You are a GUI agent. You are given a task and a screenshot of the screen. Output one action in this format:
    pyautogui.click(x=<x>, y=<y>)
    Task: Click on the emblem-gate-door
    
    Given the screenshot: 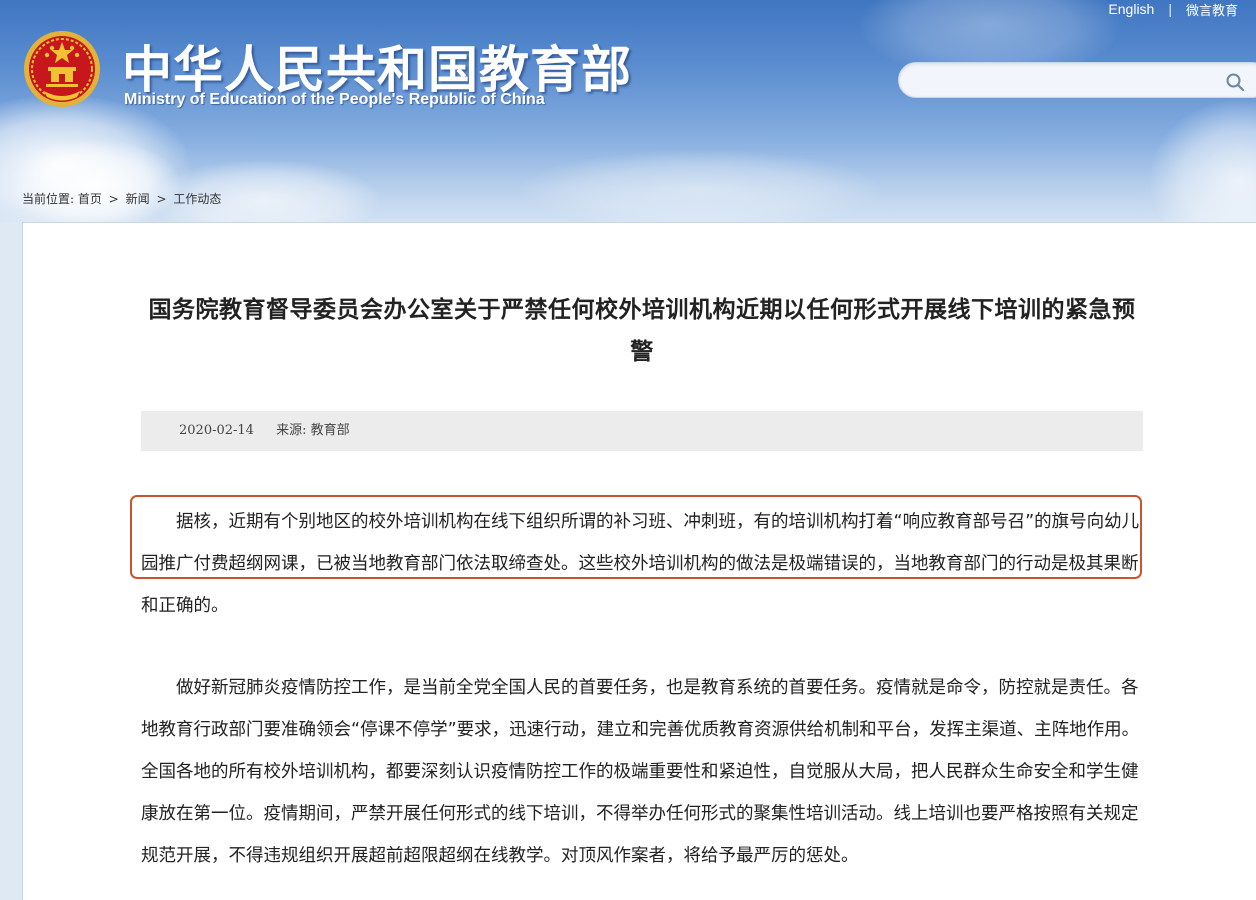 What is the action you would take?
    pyautogui.click(x=62, y=78)
    